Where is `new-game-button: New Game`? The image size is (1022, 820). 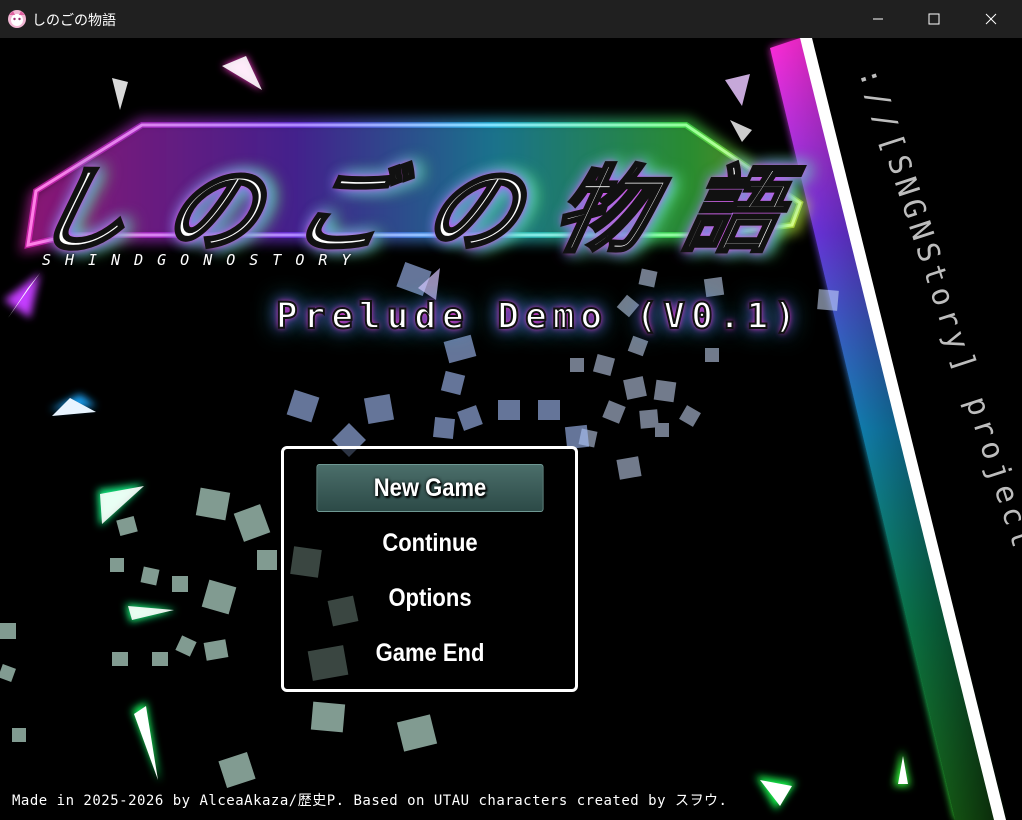
new-game-button: New Game is located at coordinates (430, 488).